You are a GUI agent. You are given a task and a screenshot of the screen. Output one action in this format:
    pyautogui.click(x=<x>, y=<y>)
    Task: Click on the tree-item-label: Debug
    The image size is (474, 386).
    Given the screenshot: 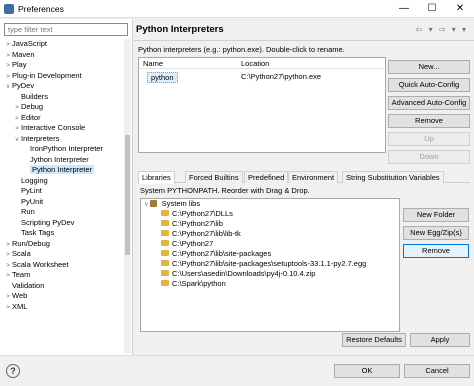 What is the action you would take?
    pyautogui.click(x=32, y=106)
    